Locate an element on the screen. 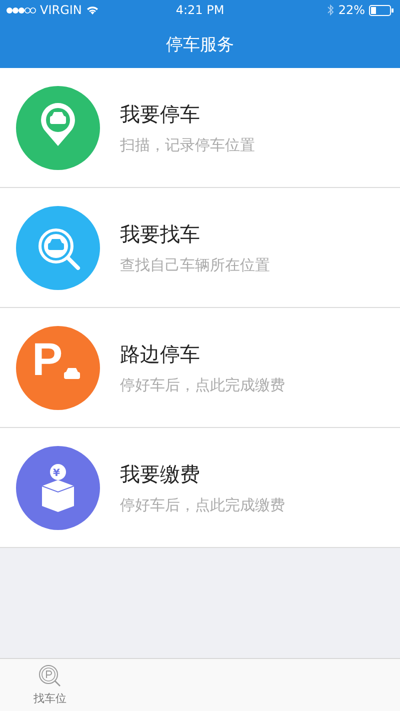  status-time: 4:21 PM is located at coordinates (200, 10).